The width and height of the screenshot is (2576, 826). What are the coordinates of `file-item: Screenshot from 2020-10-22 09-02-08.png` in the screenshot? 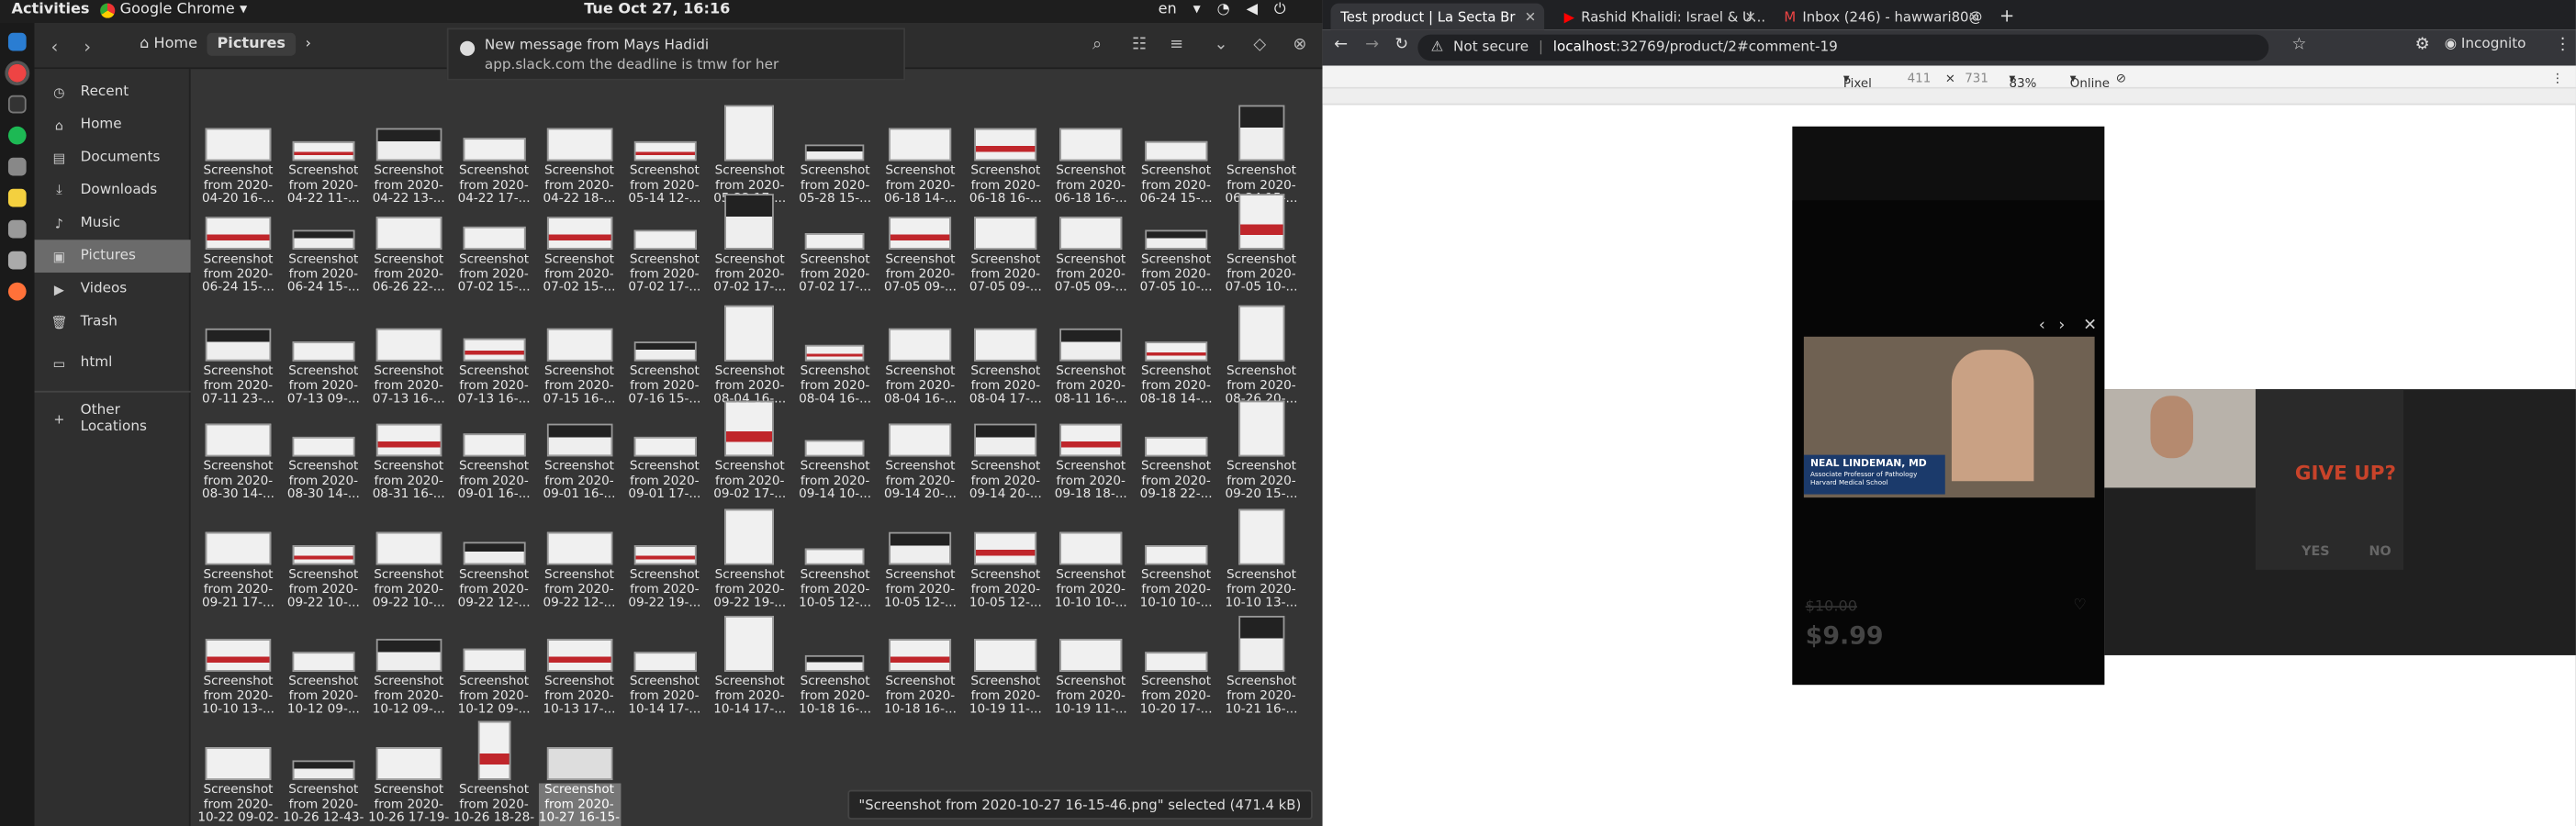 It's located at (238, 774).